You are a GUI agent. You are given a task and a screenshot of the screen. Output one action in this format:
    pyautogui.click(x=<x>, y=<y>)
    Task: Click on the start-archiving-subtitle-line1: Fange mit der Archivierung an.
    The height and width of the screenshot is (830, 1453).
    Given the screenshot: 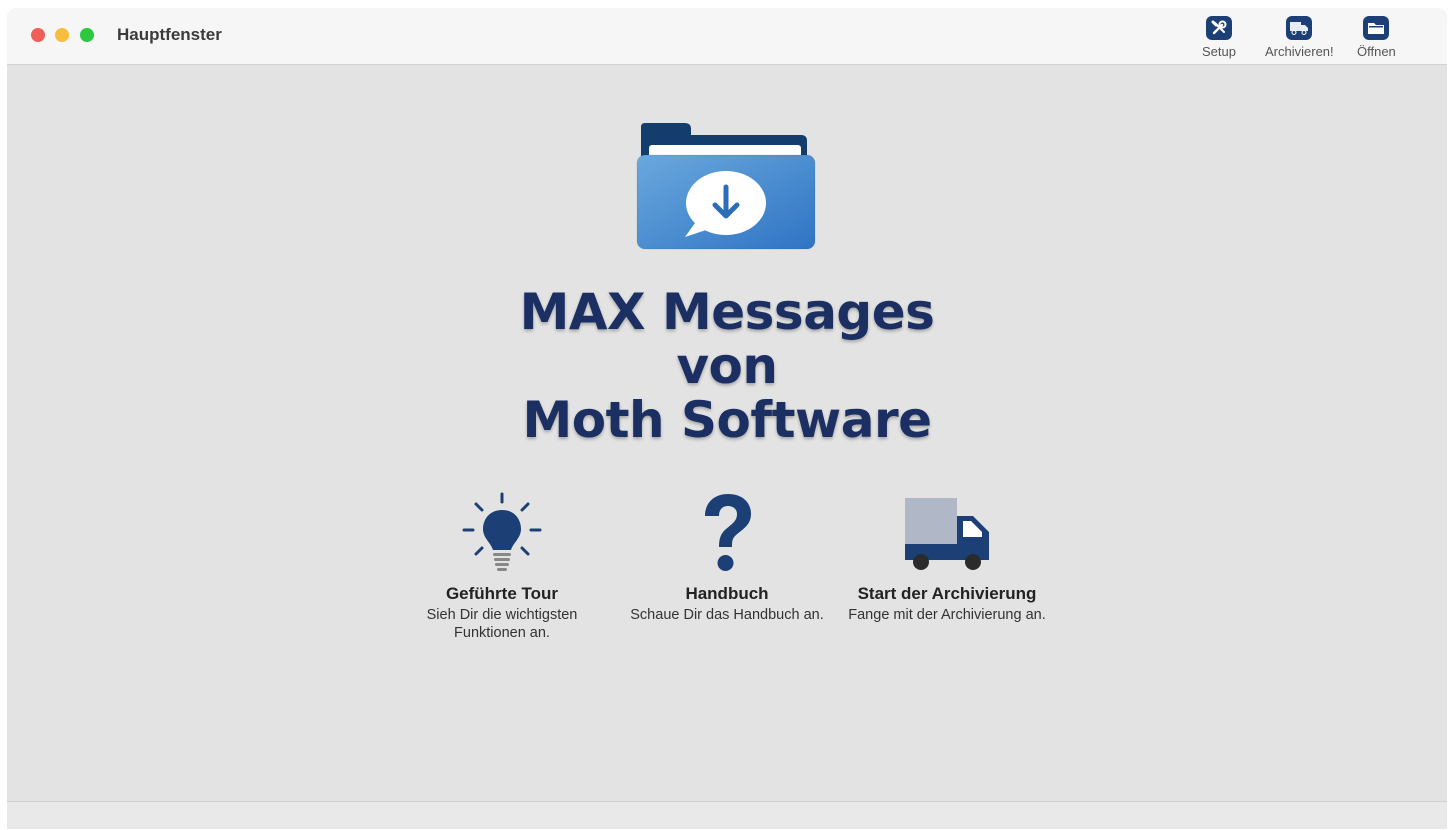 What is the action you would take?
    pyautogui.click(x=947, y=615)
    